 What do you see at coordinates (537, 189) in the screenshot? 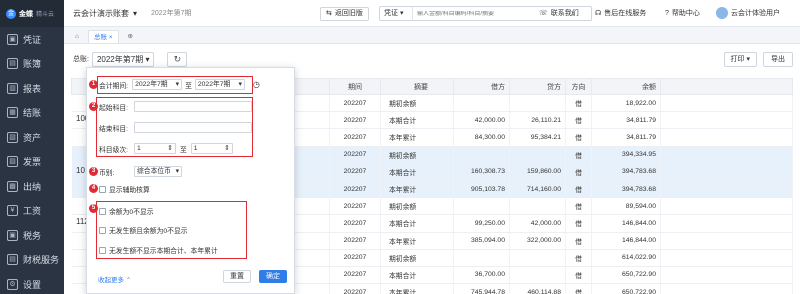
I see `cell-credit: 714,160.00` at bounding box center [537, 189].